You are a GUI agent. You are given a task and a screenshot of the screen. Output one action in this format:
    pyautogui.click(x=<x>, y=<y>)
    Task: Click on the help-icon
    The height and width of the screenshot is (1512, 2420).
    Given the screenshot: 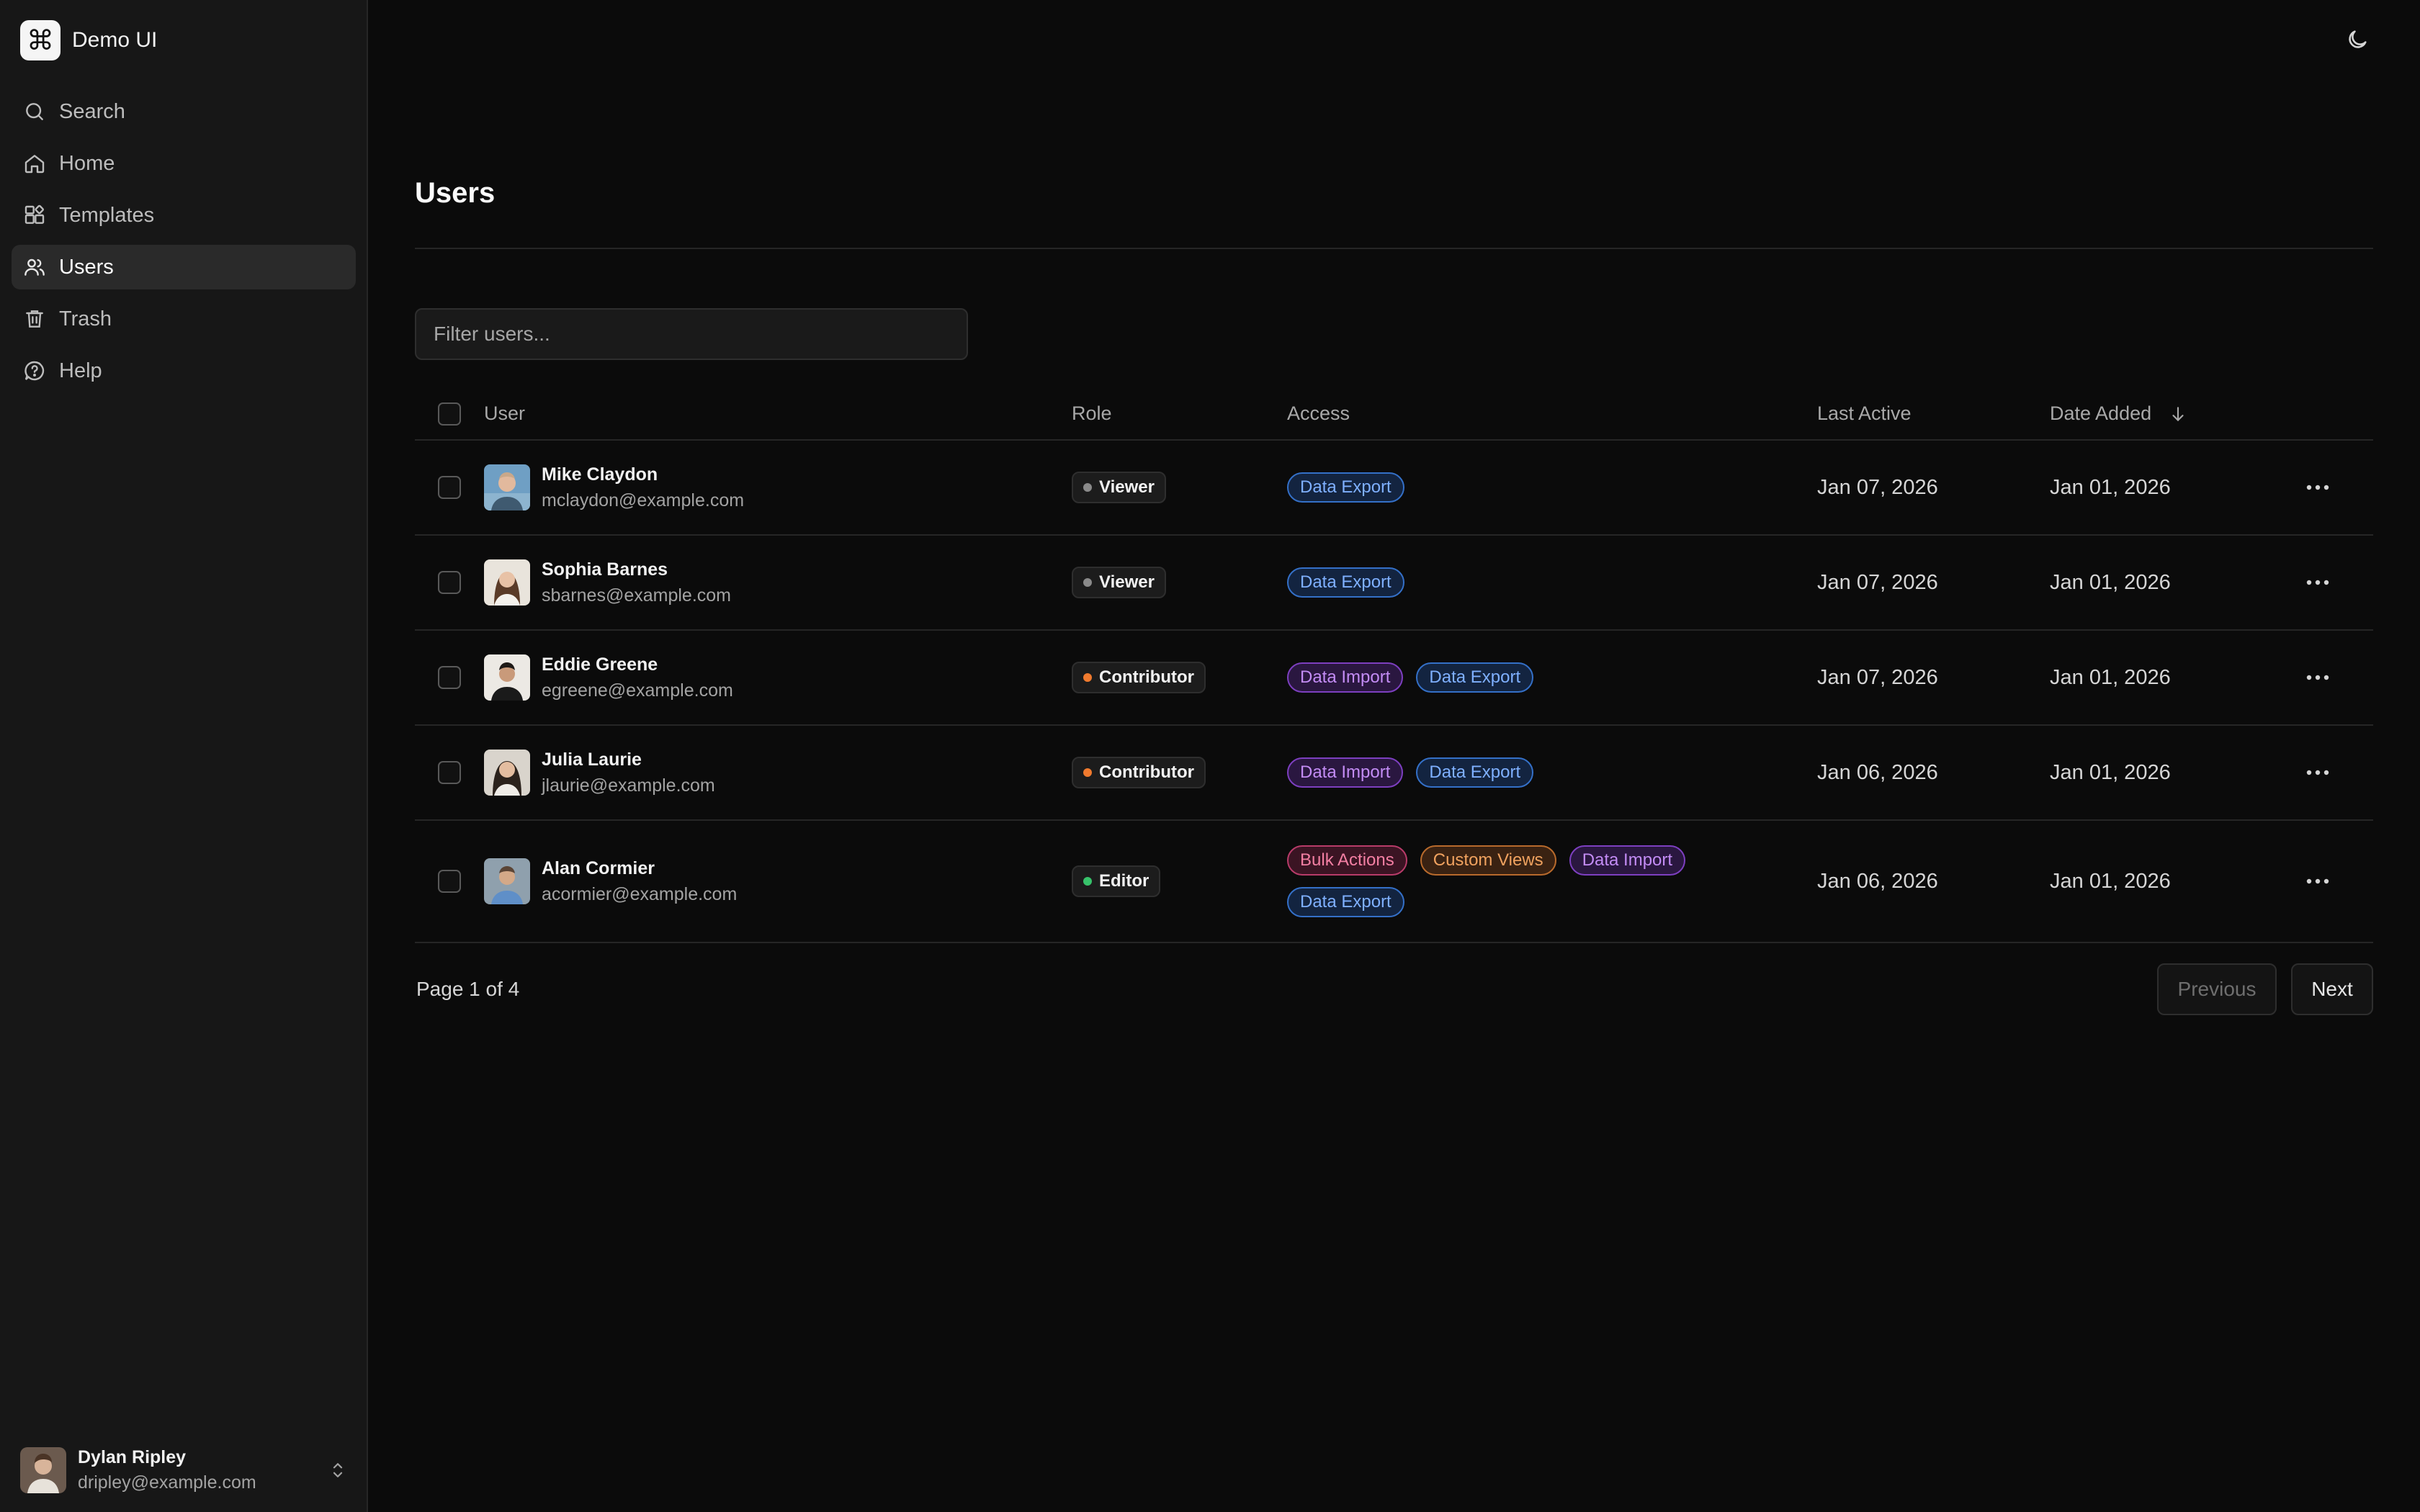 What is the action you would take?
    pyautogui.click(x=34, y=371)
    